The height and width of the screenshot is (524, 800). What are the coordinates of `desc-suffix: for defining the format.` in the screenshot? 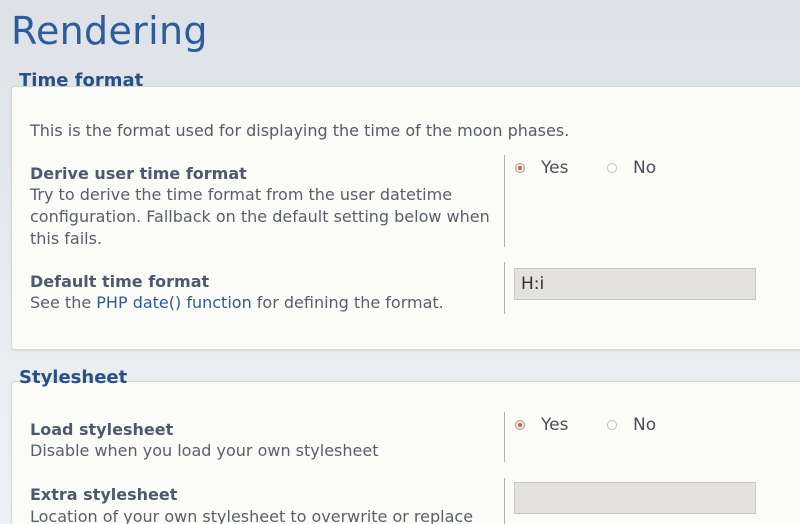 It's located at (347, 302).